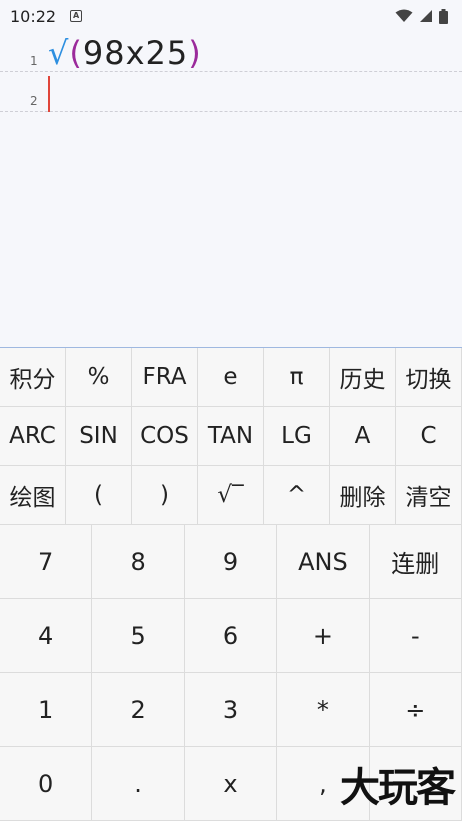 This screenshot has width=462, height=821. I want to click on key-pi: π, so click(297, 377).